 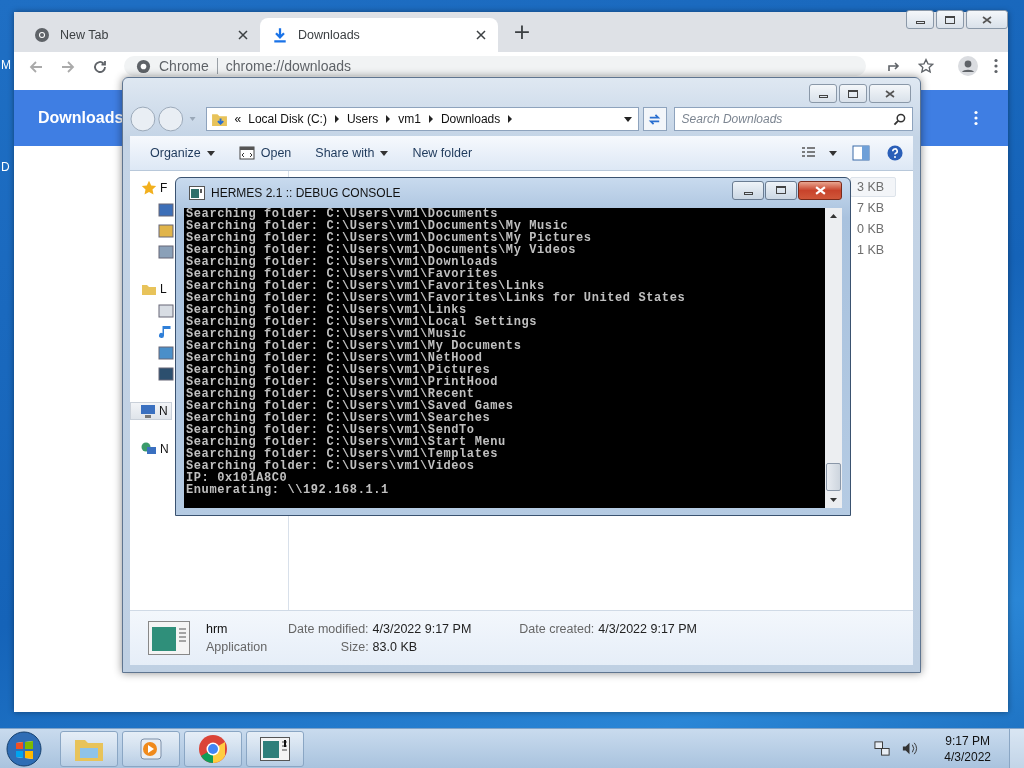 I want to click on tab-title: Downloads, so click(x=329, y=35).